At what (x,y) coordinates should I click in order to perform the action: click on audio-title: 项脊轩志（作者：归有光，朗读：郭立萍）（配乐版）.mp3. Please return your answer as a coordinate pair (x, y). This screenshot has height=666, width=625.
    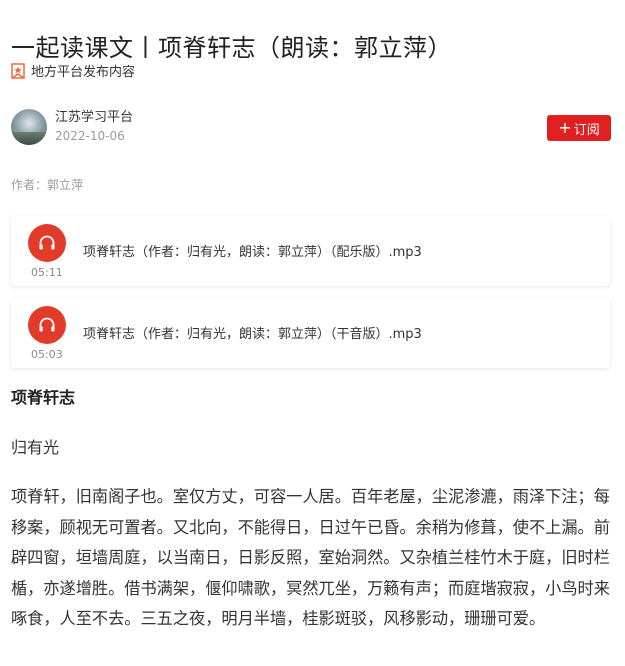
    Looking at the image, I should click on (252, 250).